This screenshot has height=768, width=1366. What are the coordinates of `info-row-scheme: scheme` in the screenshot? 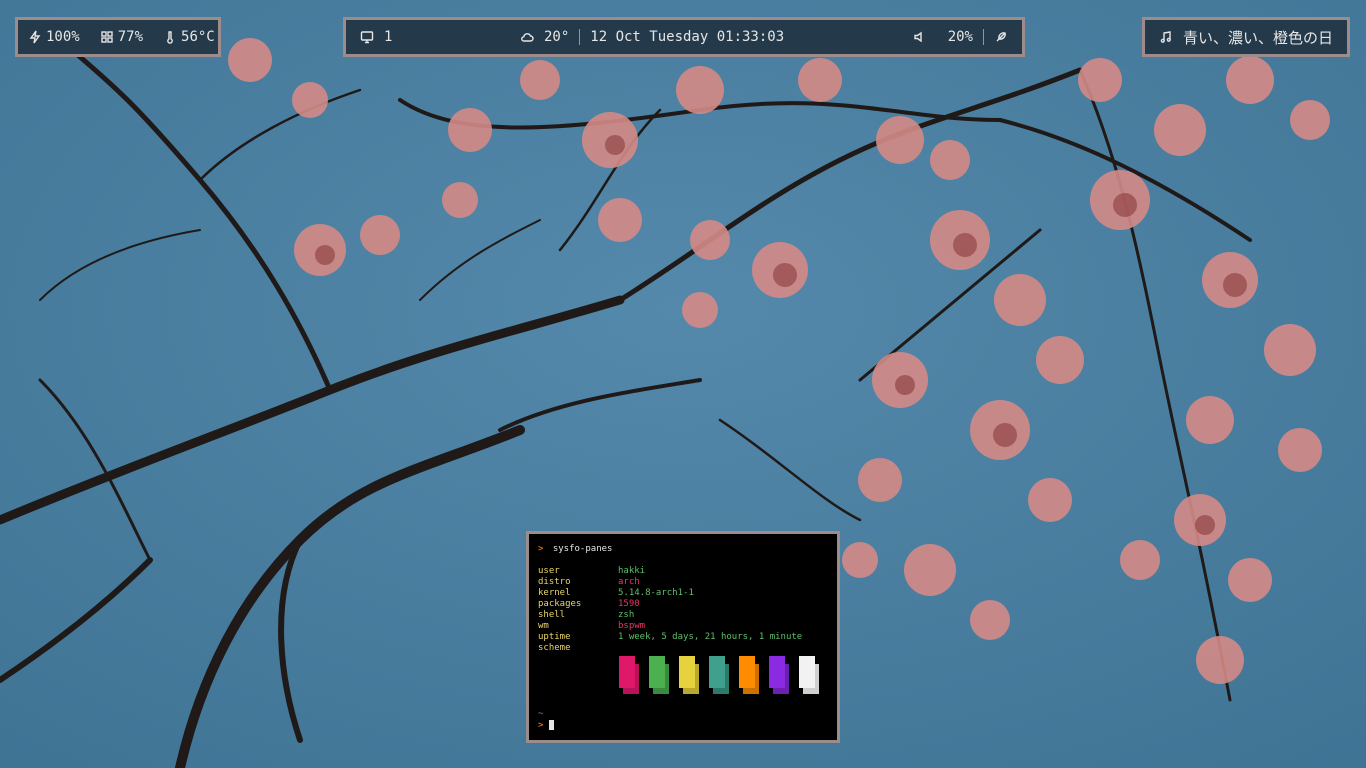 It's located at (578, 648).